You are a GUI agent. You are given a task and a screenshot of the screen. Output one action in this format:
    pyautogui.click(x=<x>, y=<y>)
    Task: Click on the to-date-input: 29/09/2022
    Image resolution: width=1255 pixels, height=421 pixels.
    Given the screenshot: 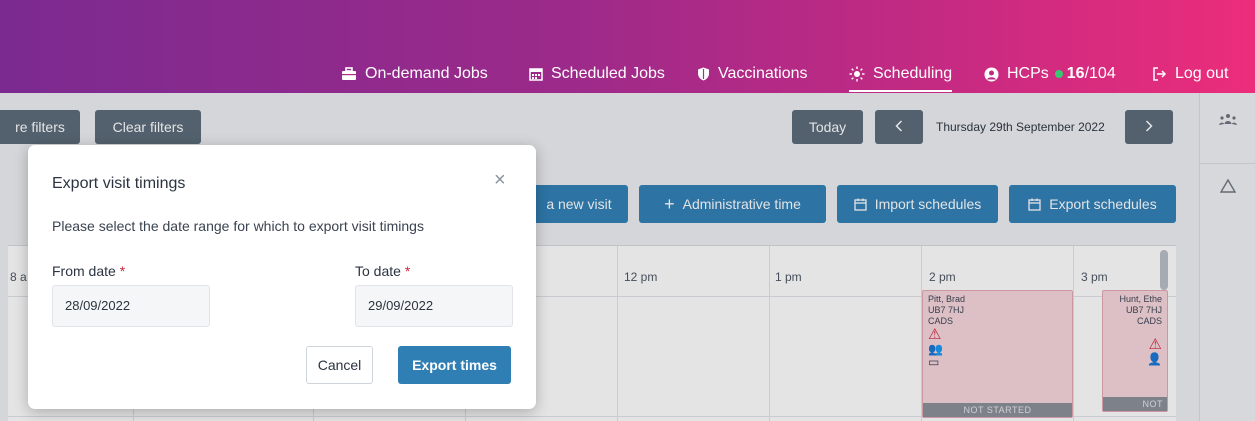 What is the action you would take?
    pyautogui.click(x=434, y=306)
    